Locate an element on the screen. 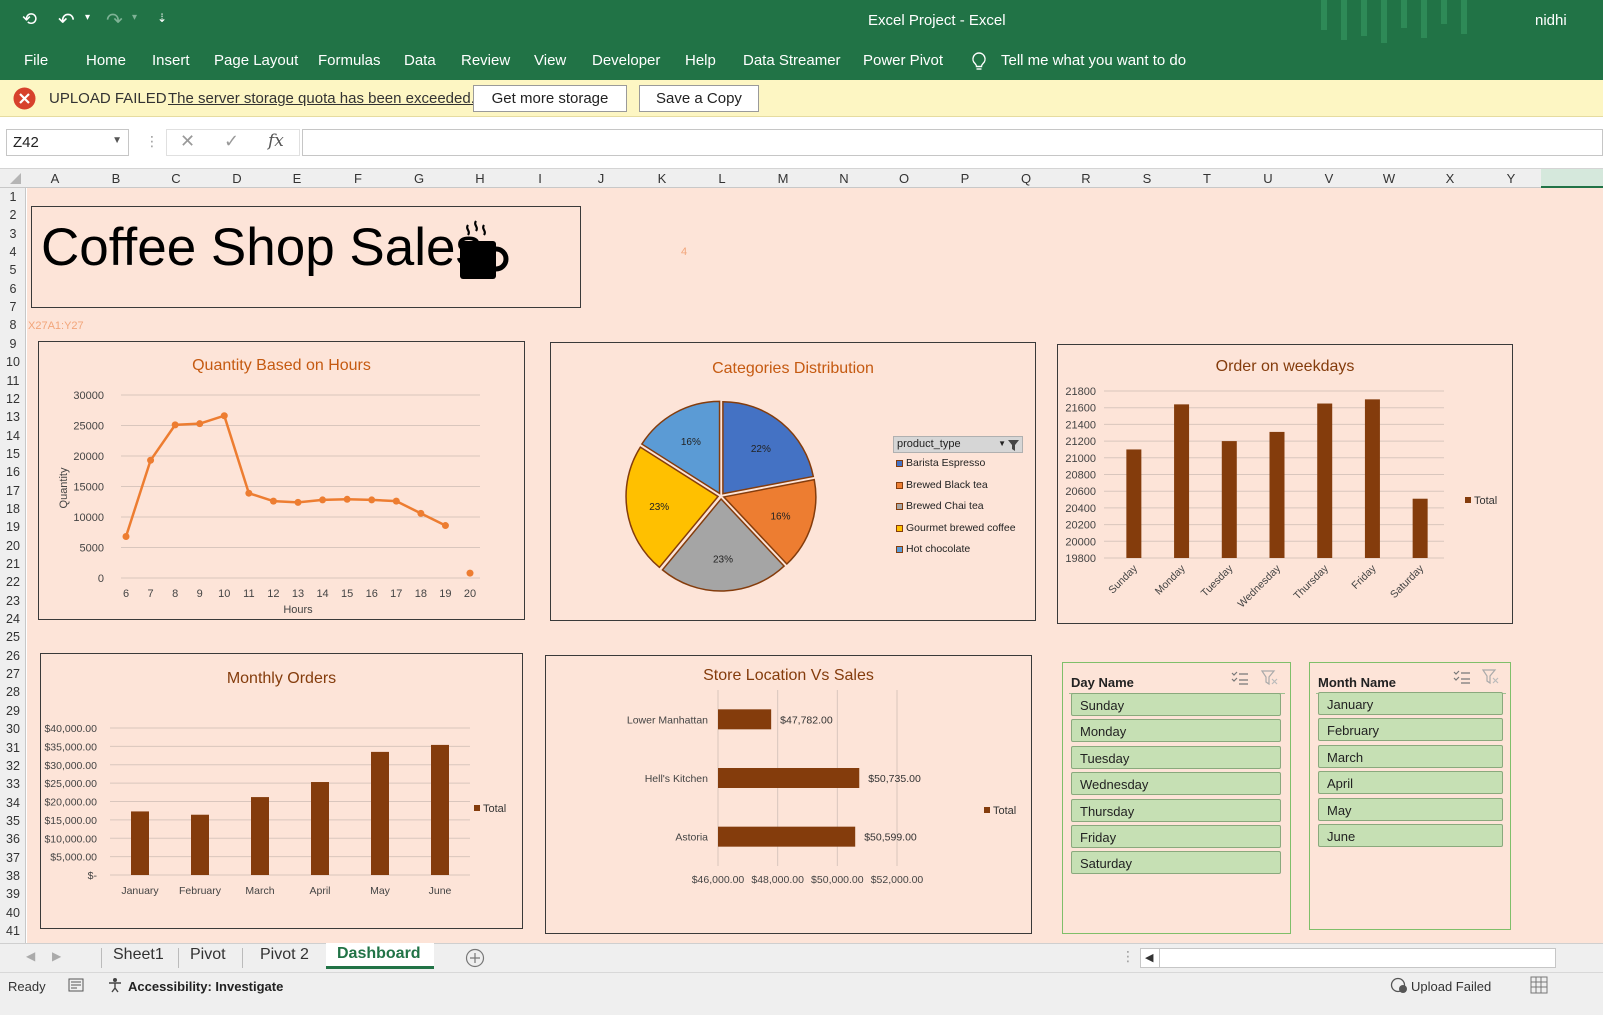 The width and height of the screenshot is (1603, 1015). tab-review: Review is located at coordinates (485, 60).